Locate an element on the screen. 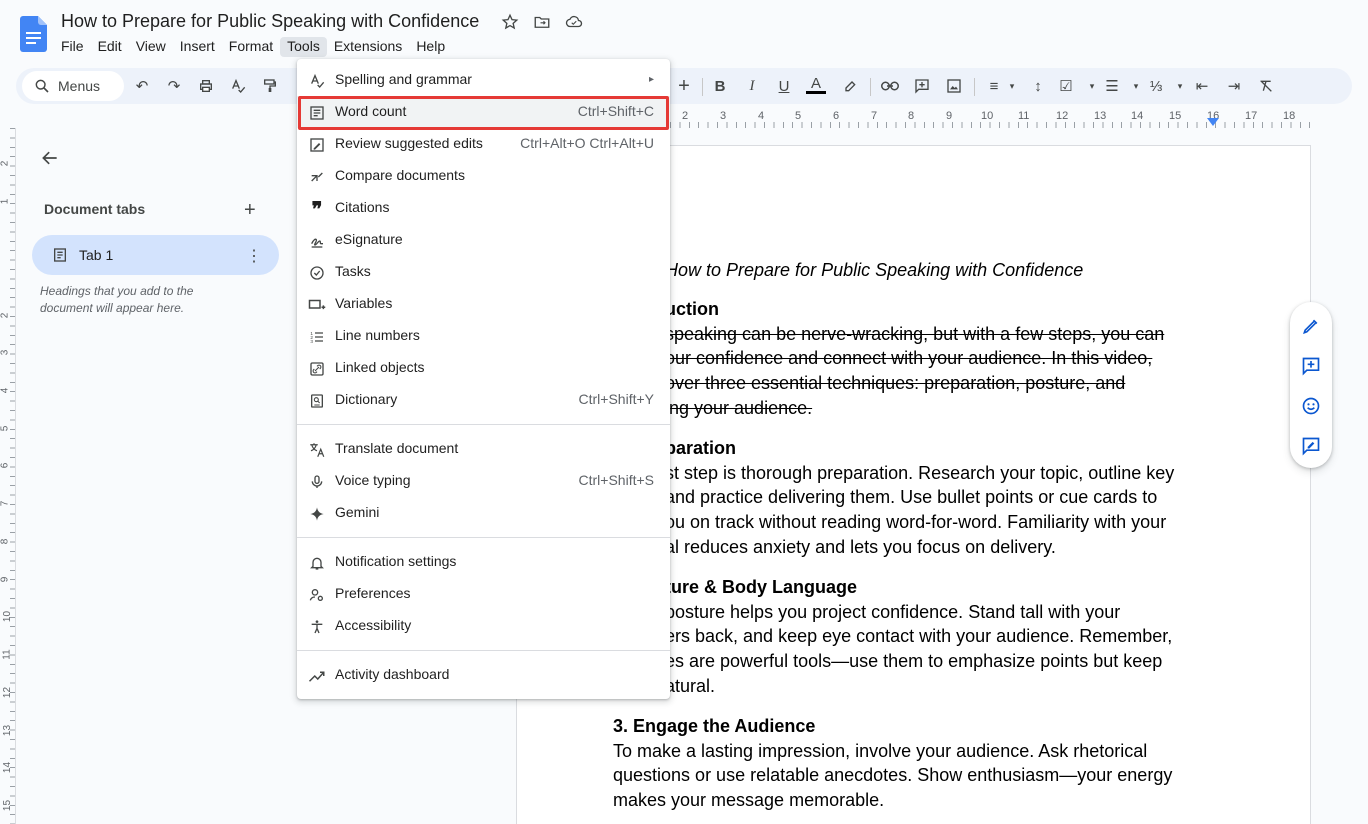  underline-icon: U is located at coordinates (784, 86).